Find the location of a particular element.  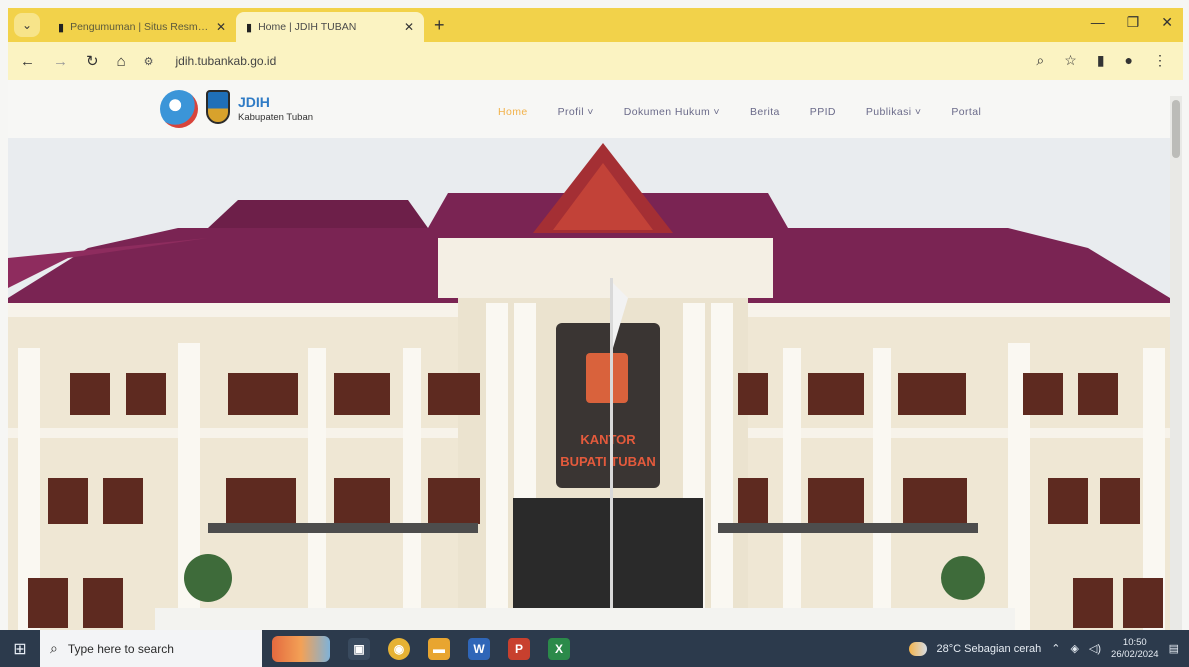

clock-time: 10:50 is located at coordinates (1134, 642).